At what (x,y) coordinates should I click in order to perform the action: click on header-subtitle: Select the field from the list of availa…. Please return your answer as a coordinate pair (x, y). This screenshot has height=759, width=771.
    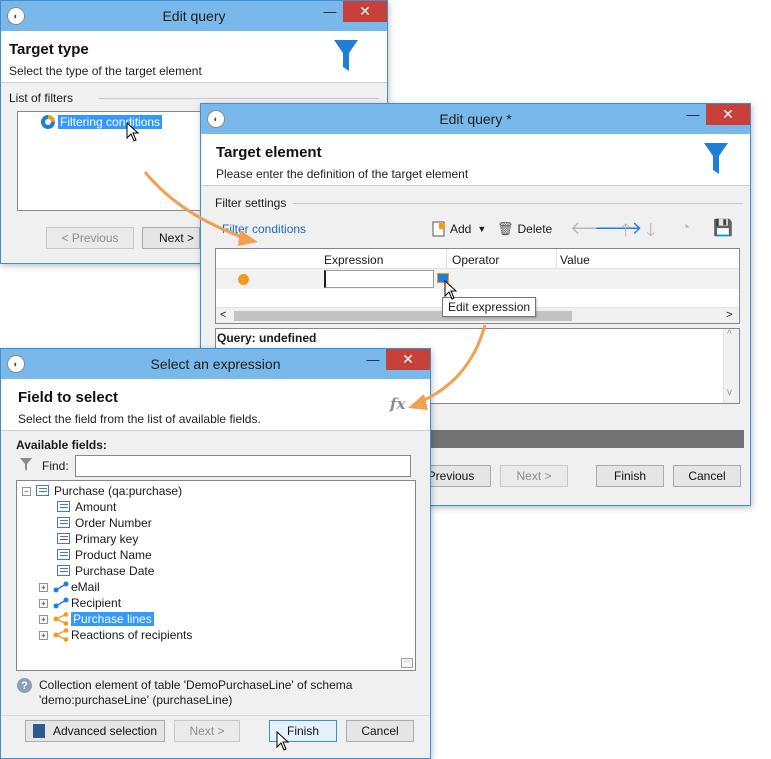
    Looking at the image, I should click on (139, 419).